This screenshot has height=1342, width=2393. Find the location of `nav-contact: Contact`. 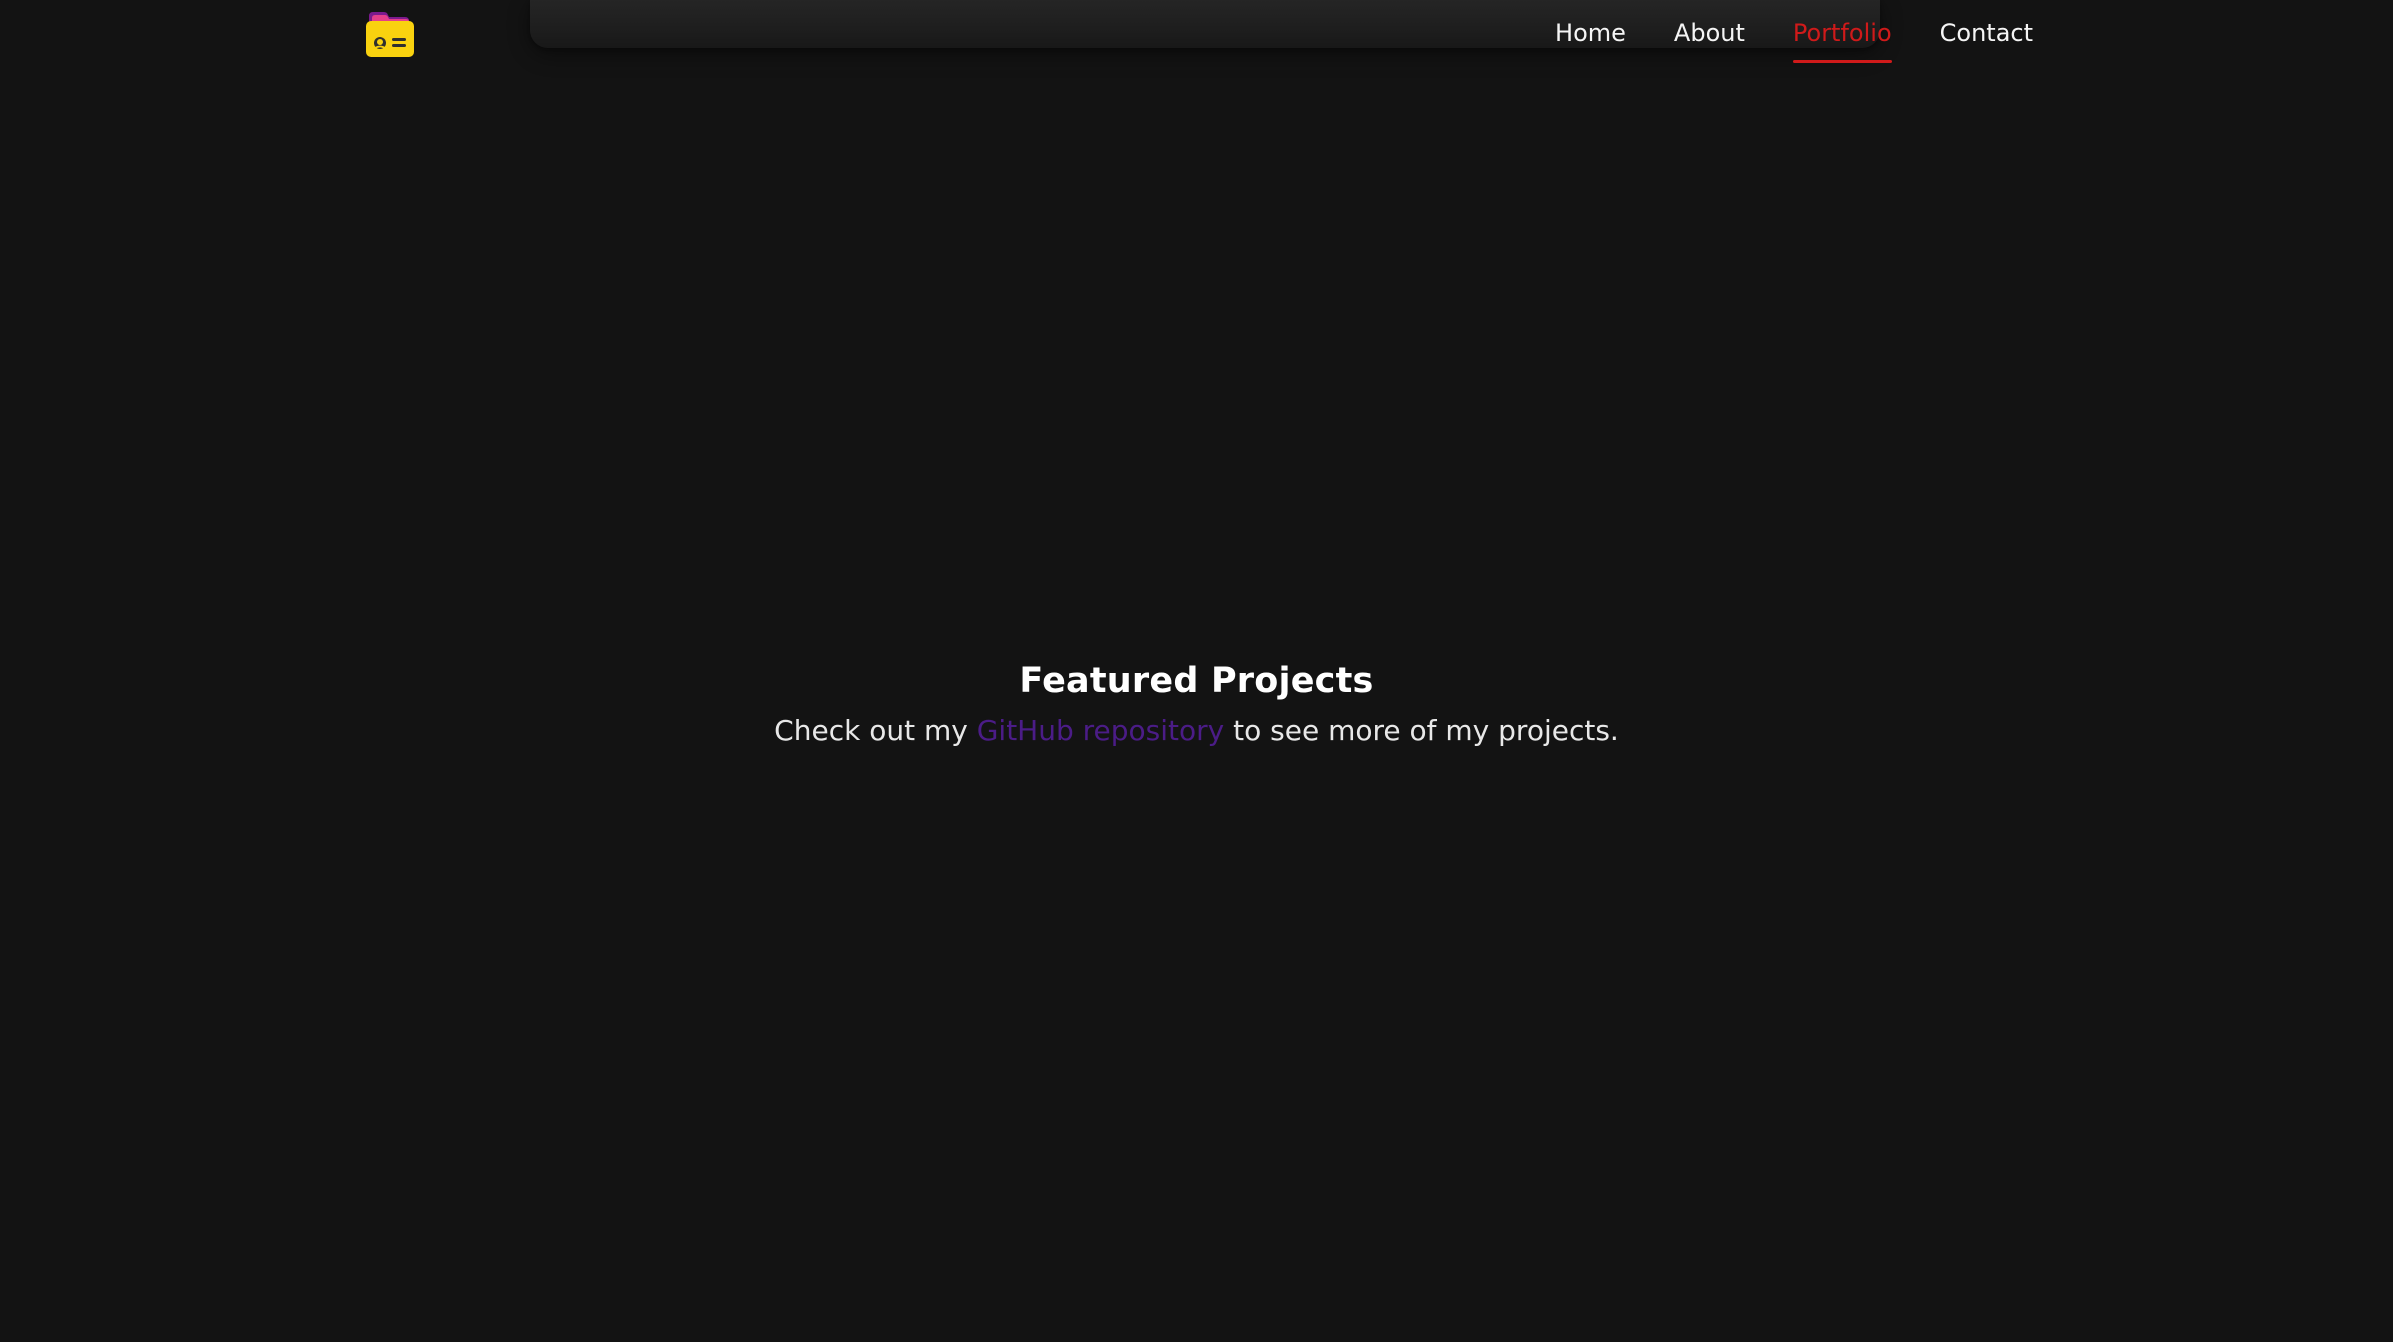

nav-contact: Contact is located at coordinates (1986, 33).